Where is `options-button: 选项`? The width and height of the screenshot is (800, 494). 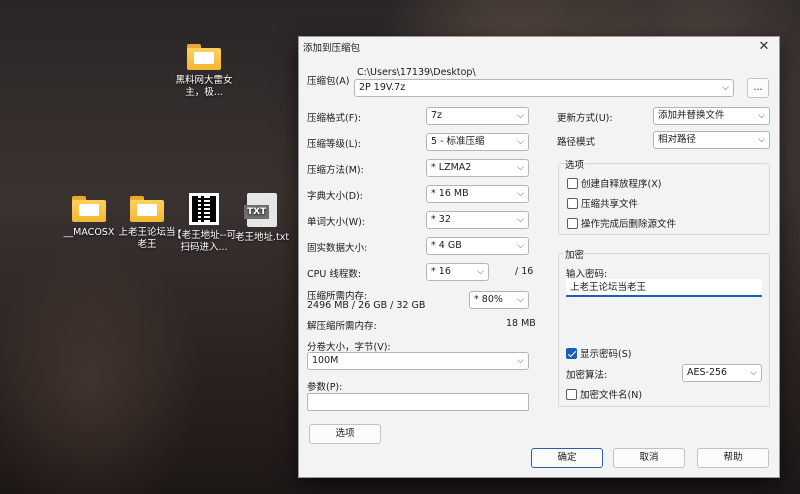
options-button: 选项 is located at coordinates (345, 434).